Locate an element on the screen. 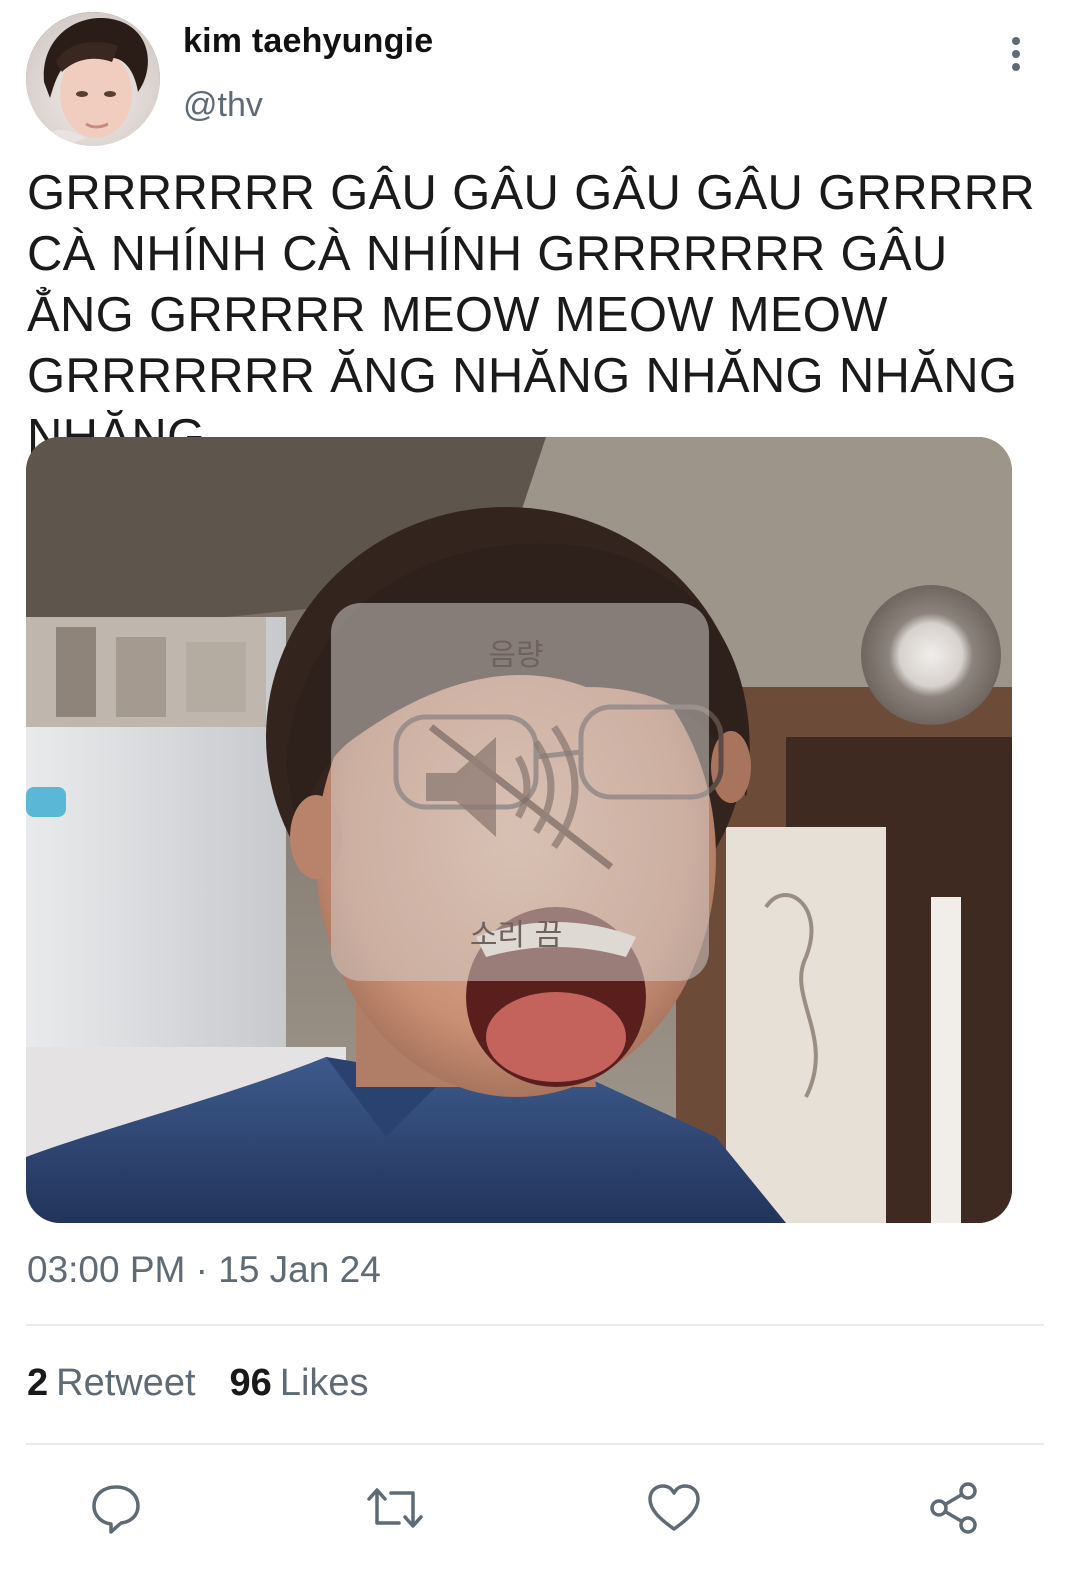 This screenshot has width=1080, height=1582. share-button is located at coordinates (954, 1508).